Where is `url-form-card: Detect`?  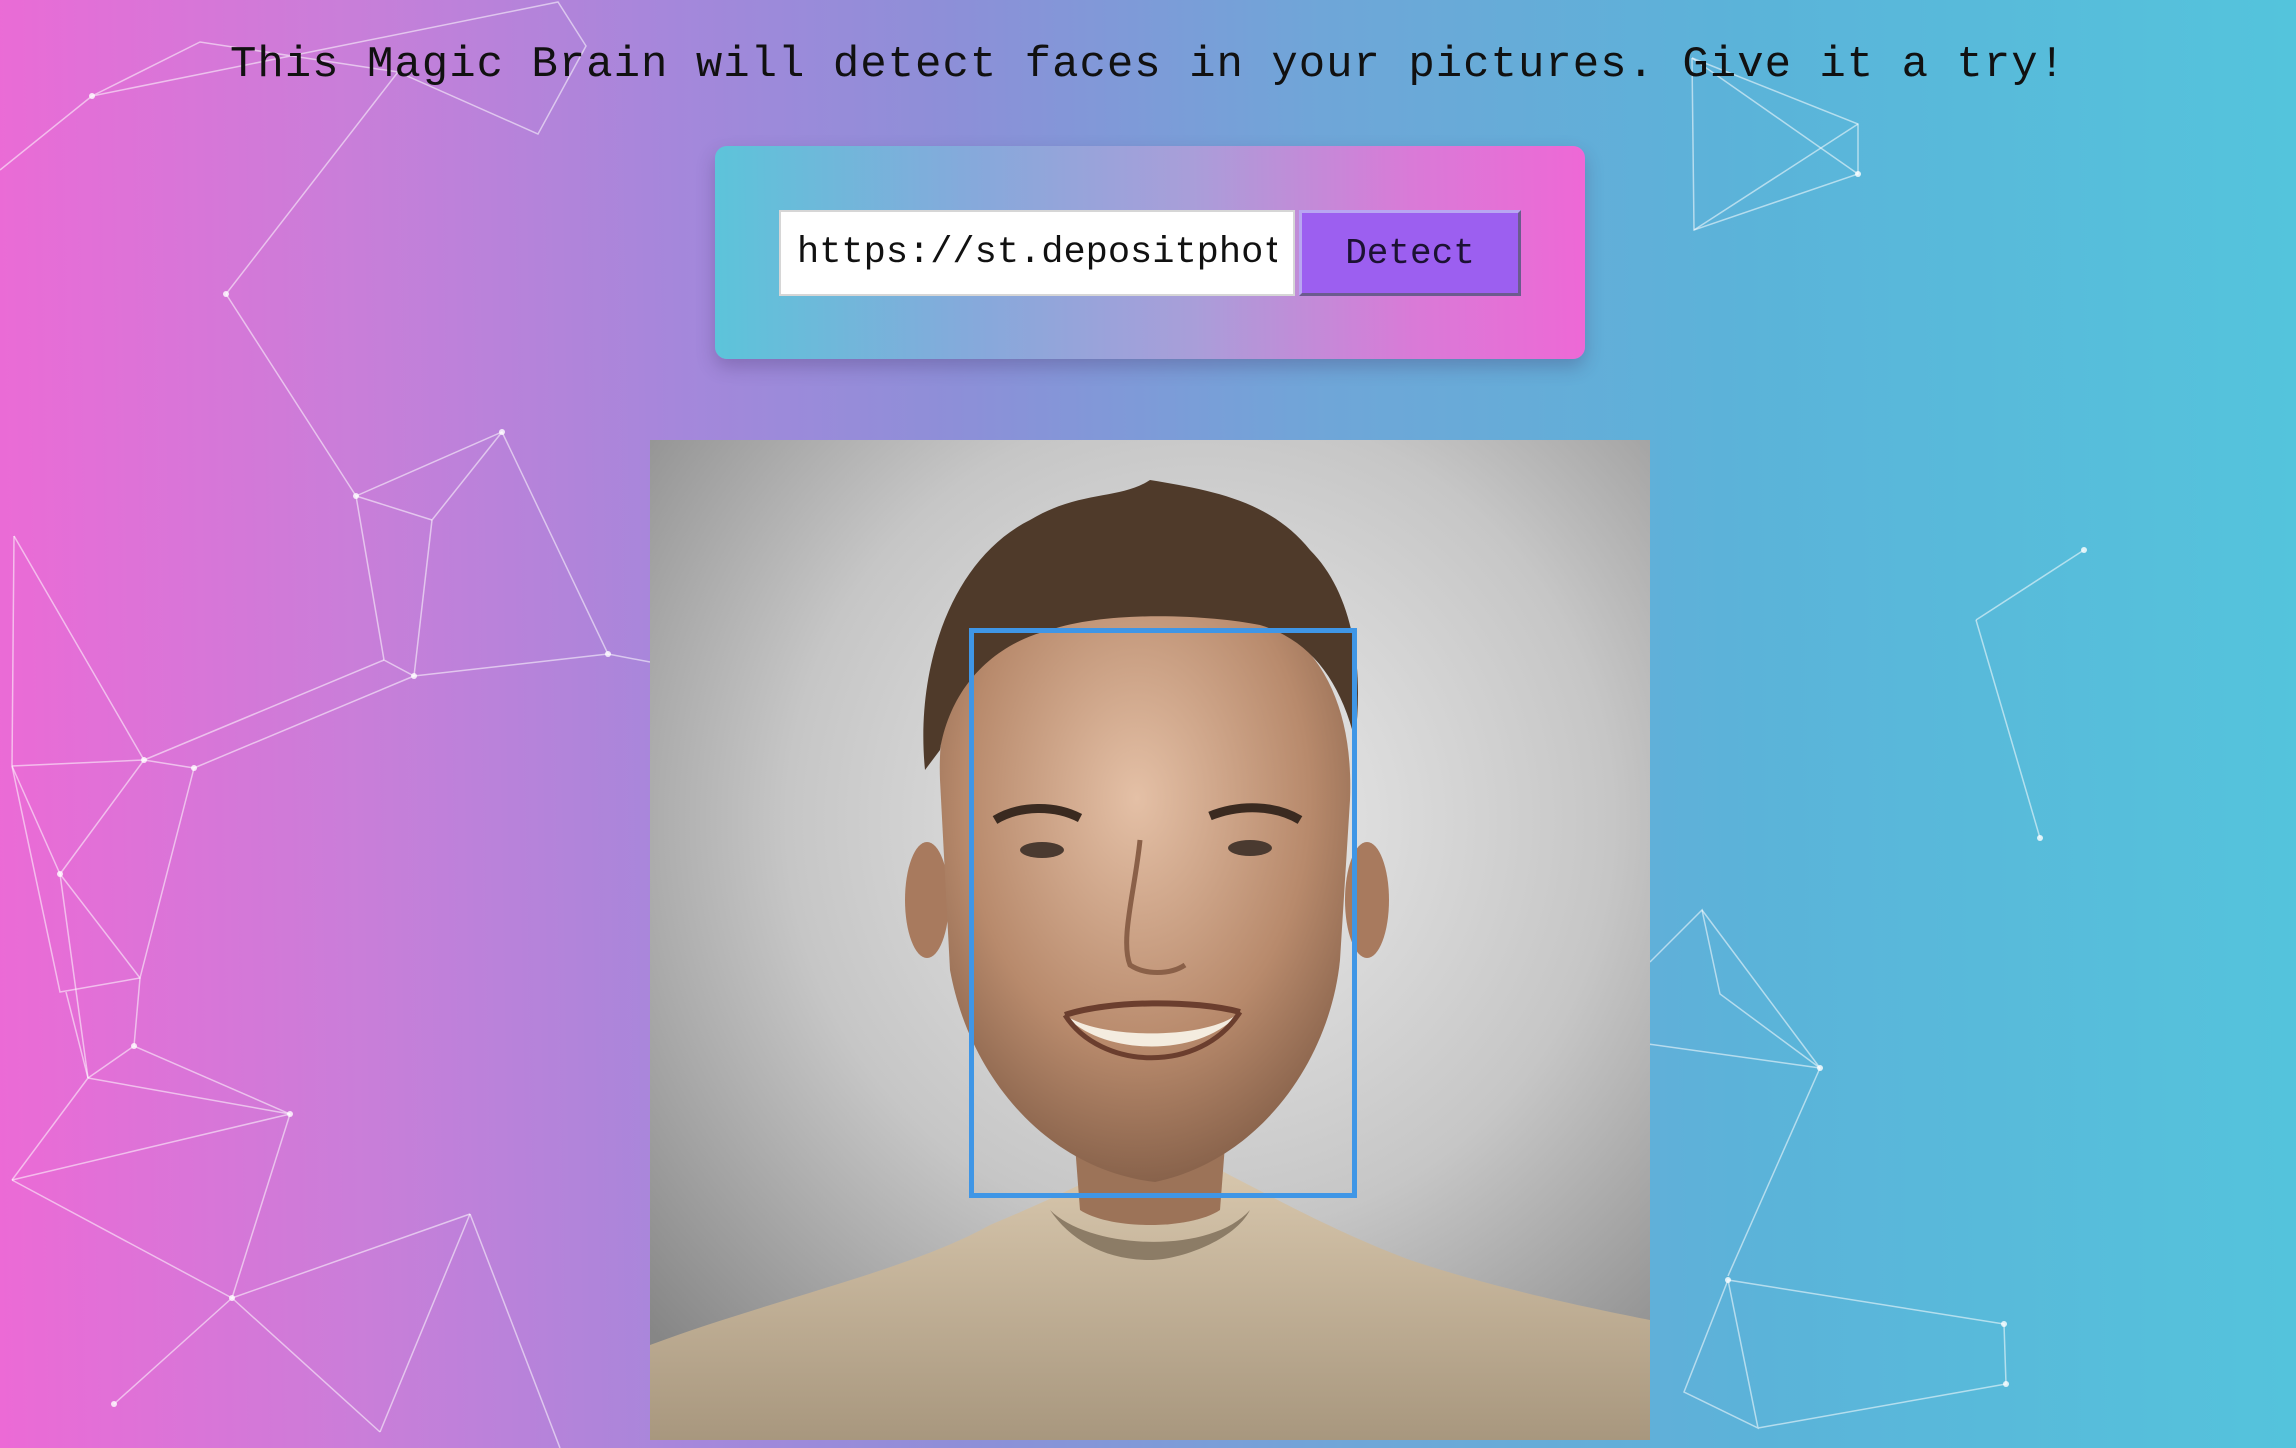
url-form-card: Detect is located at coordinates (1150, 252).